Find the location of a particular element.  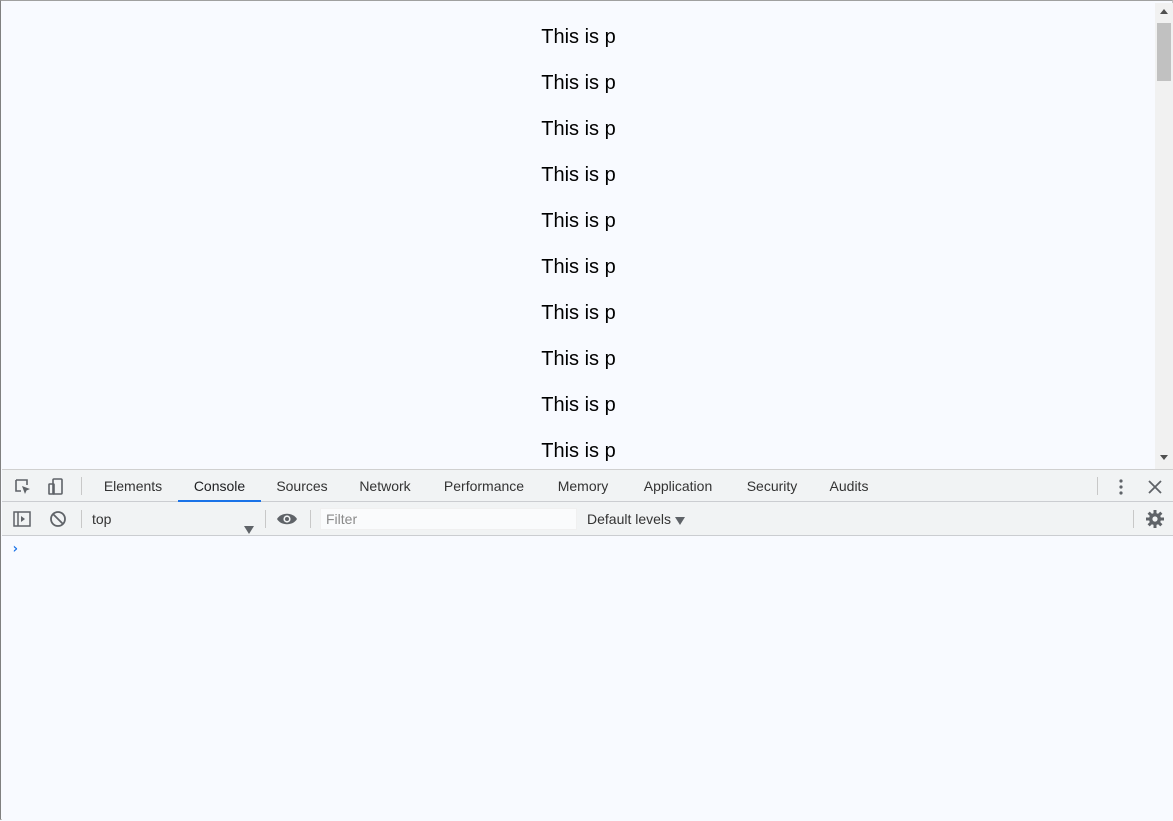

console-prompt-icon: › is located at coordinates (15, 549).